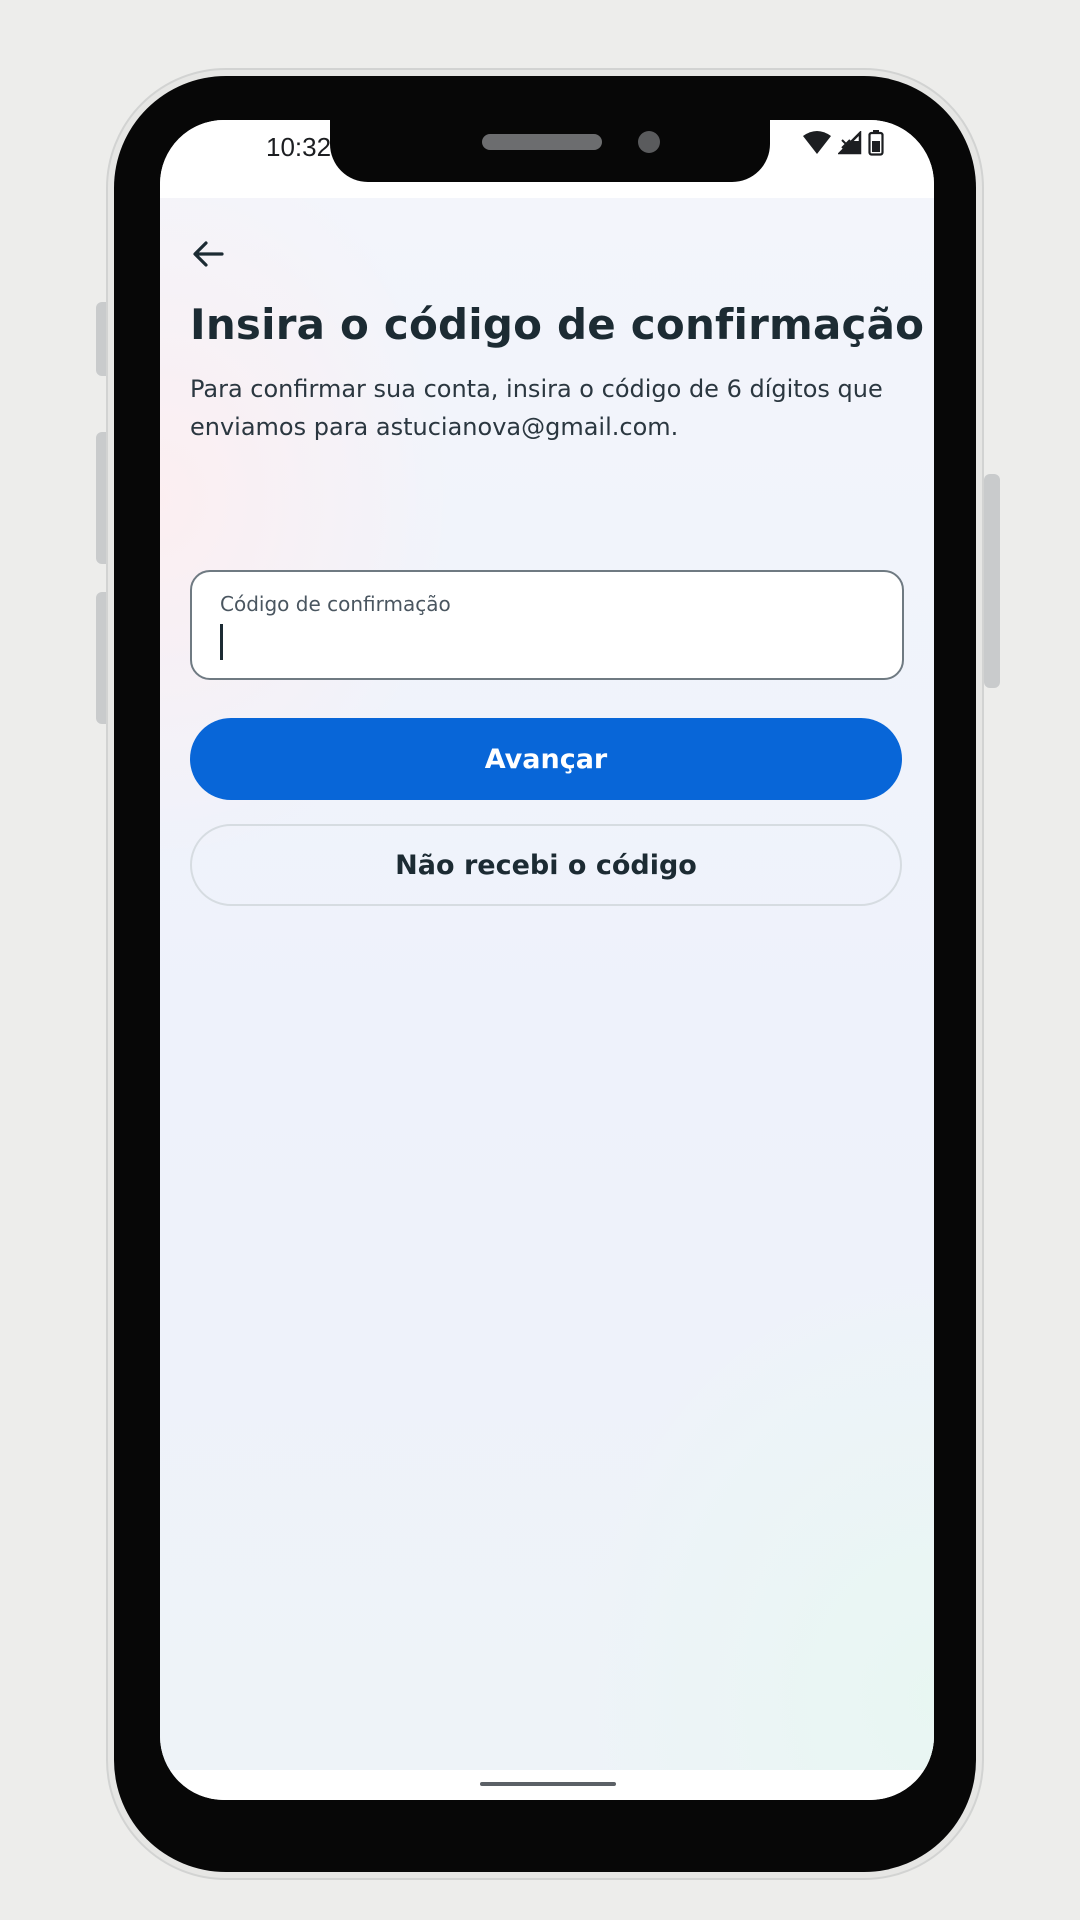  What do you see at coordinates (335, 604) in the screenshot?
I see `confirmation-code-label: Código de confirmação` at bounding box center [335, 604].